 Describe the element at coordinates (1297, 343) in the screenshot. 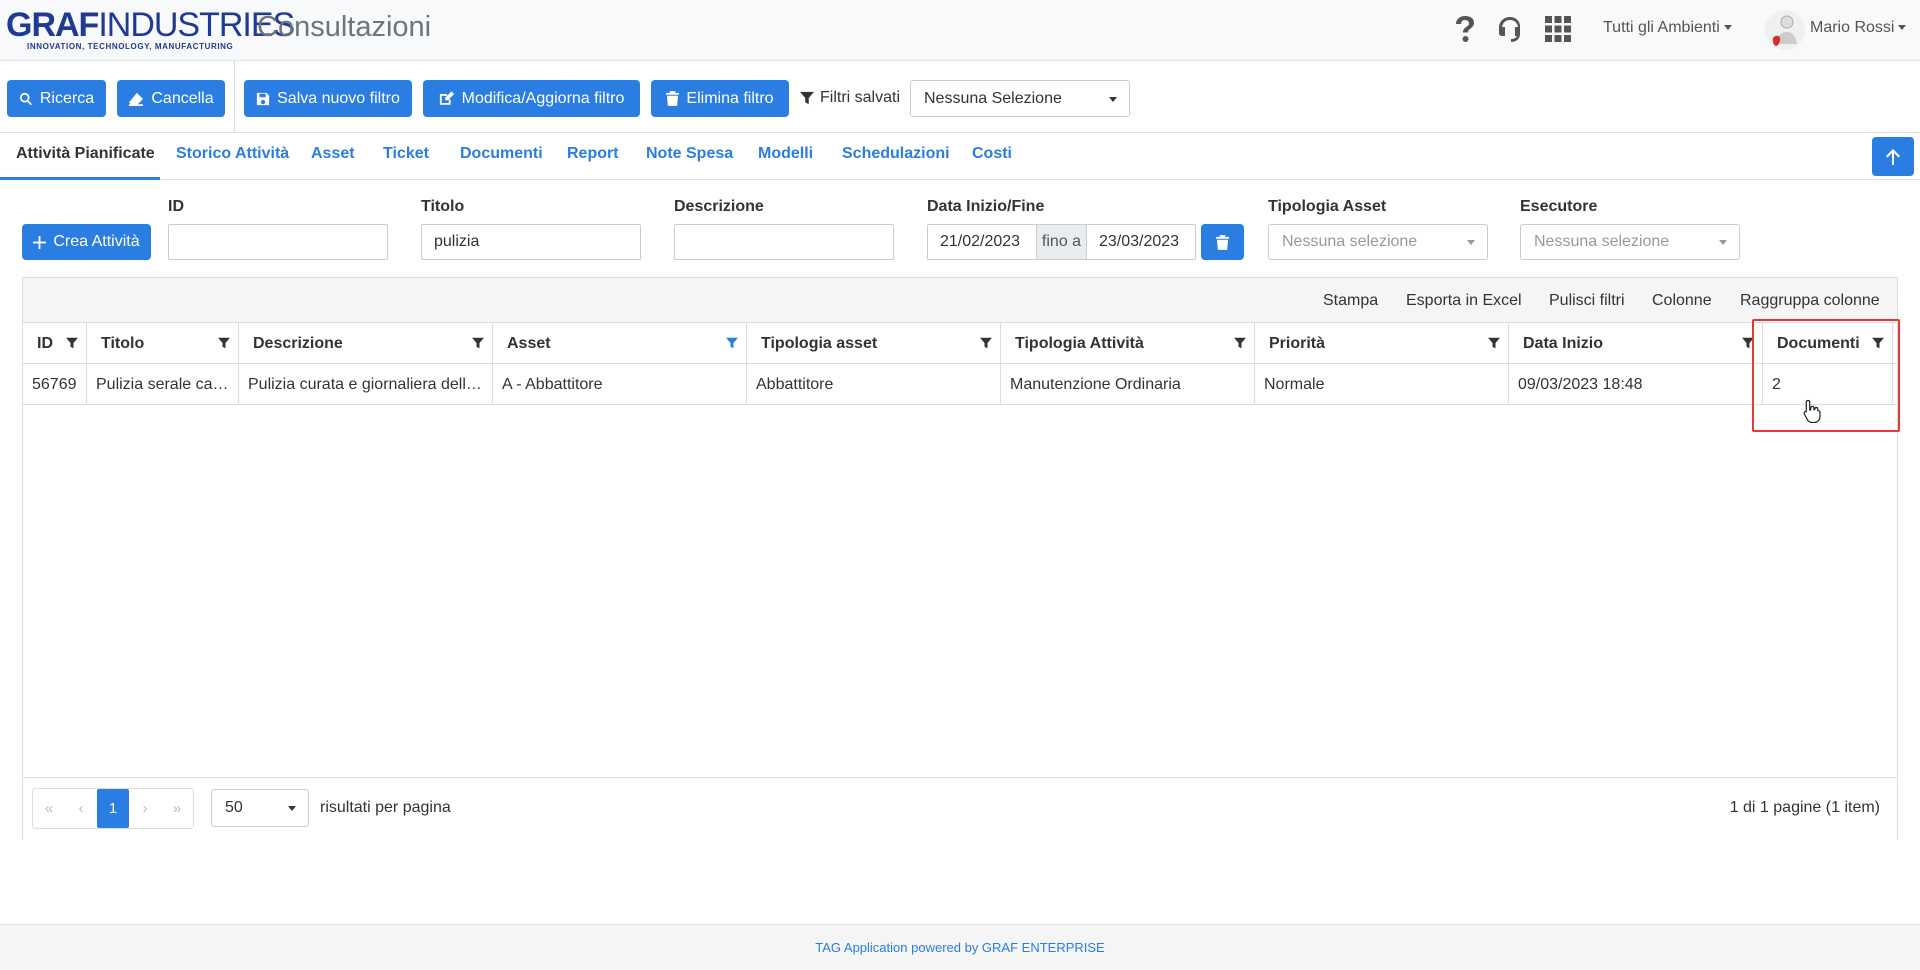

I see `column-header-label: Priorità` at that location.